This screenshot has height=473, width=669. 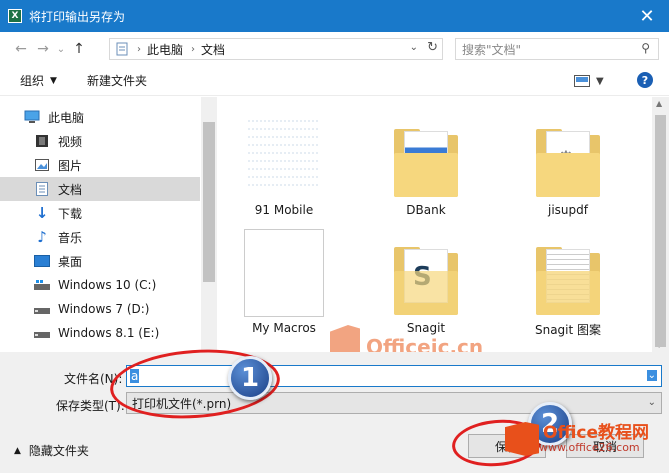 What do you see at coordinates (100, 237) in the screenshot?
I see `sidebar-item-music: ♪ 音乐` at bounding box center [100, 237].